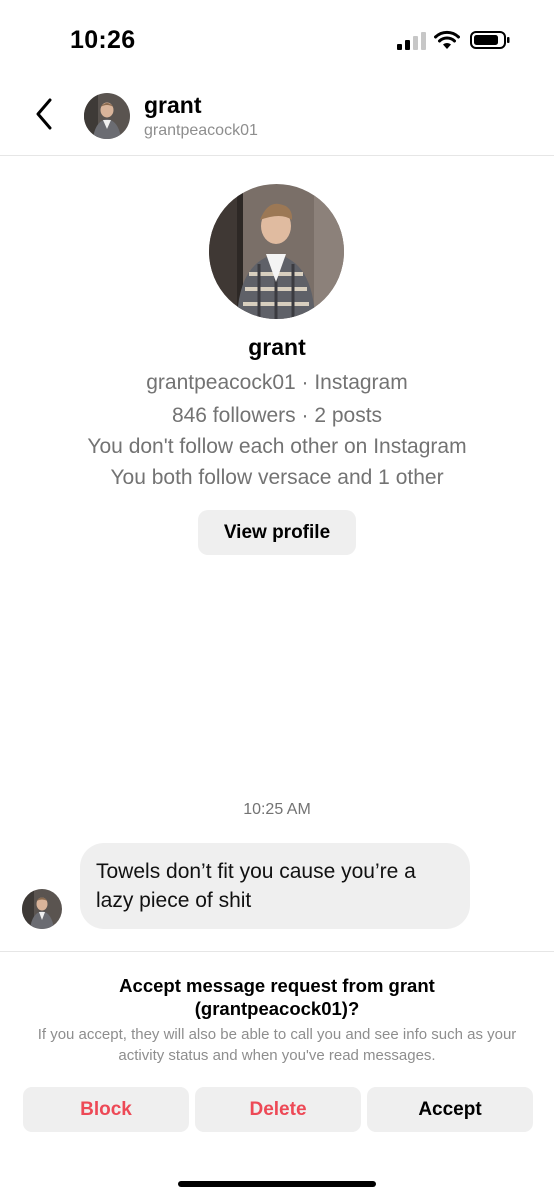 This screenshot has width=554, height=1201. What do you see at coordinates (277, 347) in the screenshot?
I see `profile-name: grant` at bounding box center [277, 347].